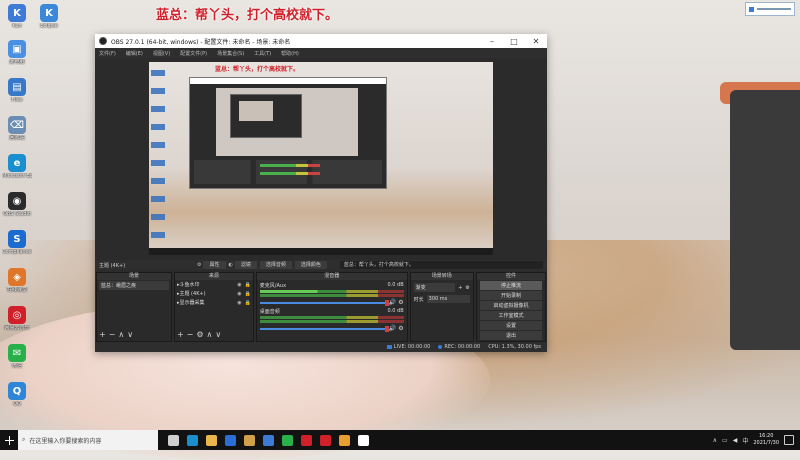 This screenshot has height=460, width=800. What do you see at coordinates (789, 440) in the screenshot?
I see `notification-icon` at bounding box center [789, 440].